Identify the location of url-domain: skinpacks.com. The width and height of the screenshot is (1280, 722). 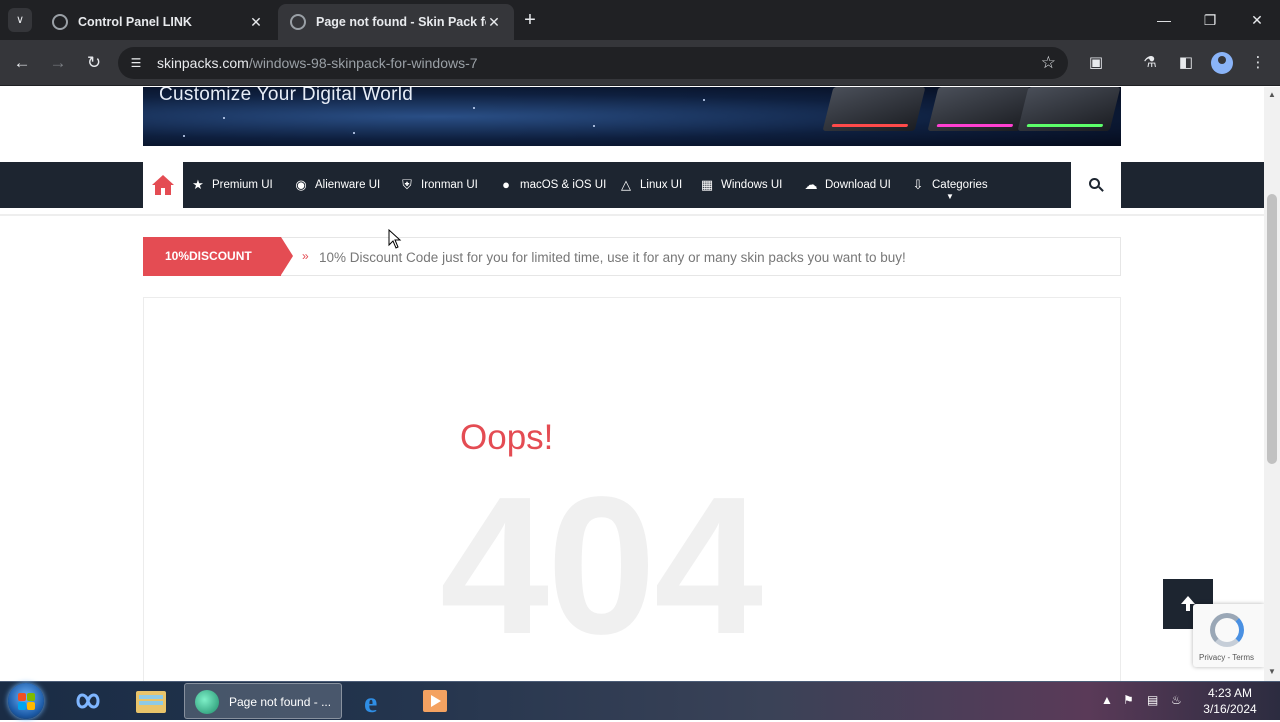
(203, 63).